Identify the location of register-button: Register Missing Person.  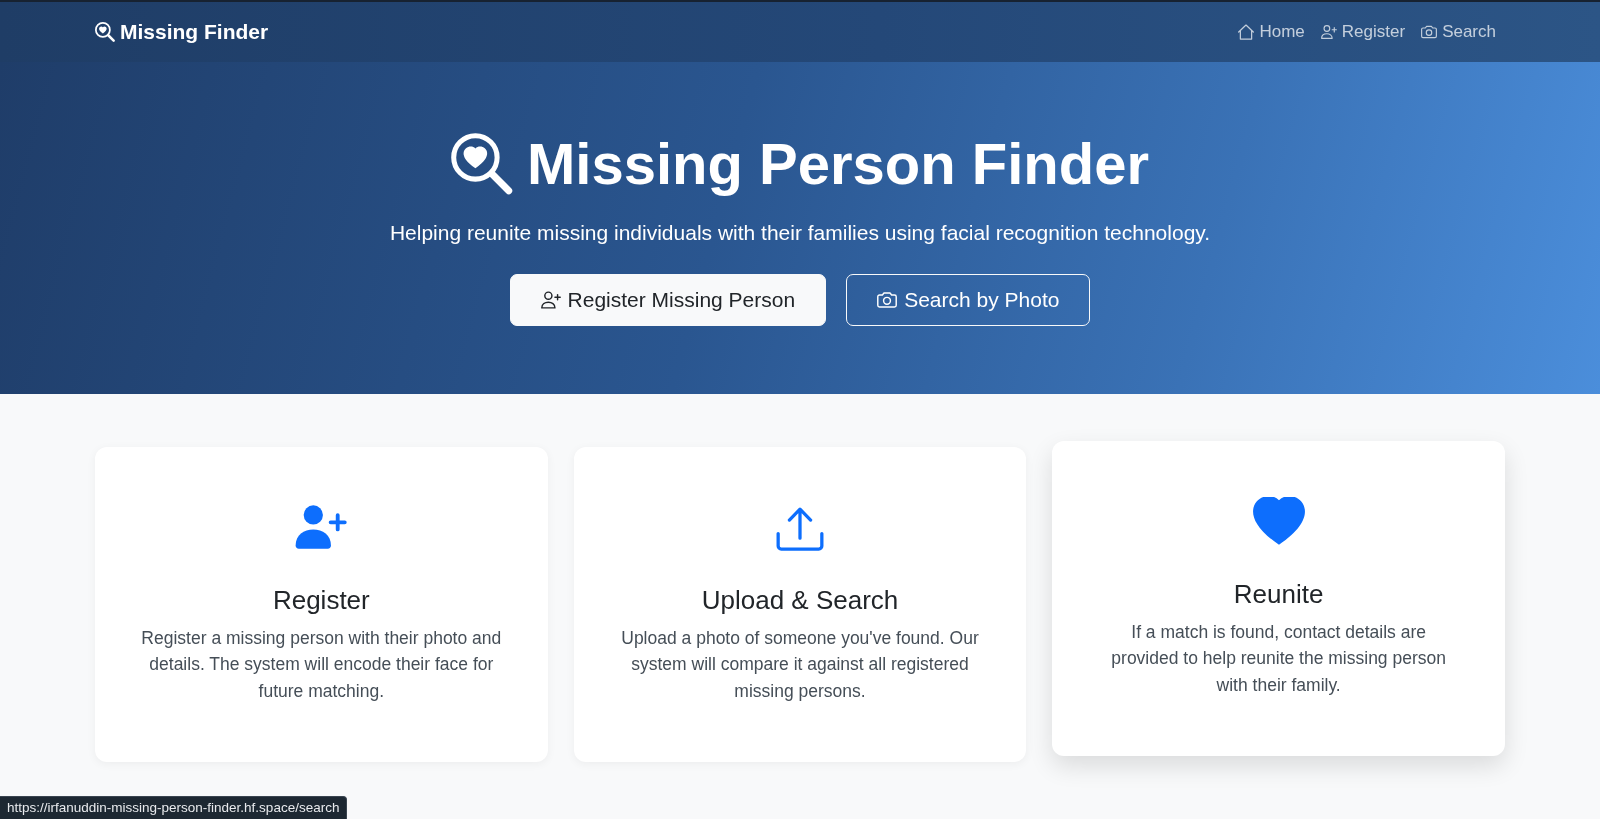
(668, 300).